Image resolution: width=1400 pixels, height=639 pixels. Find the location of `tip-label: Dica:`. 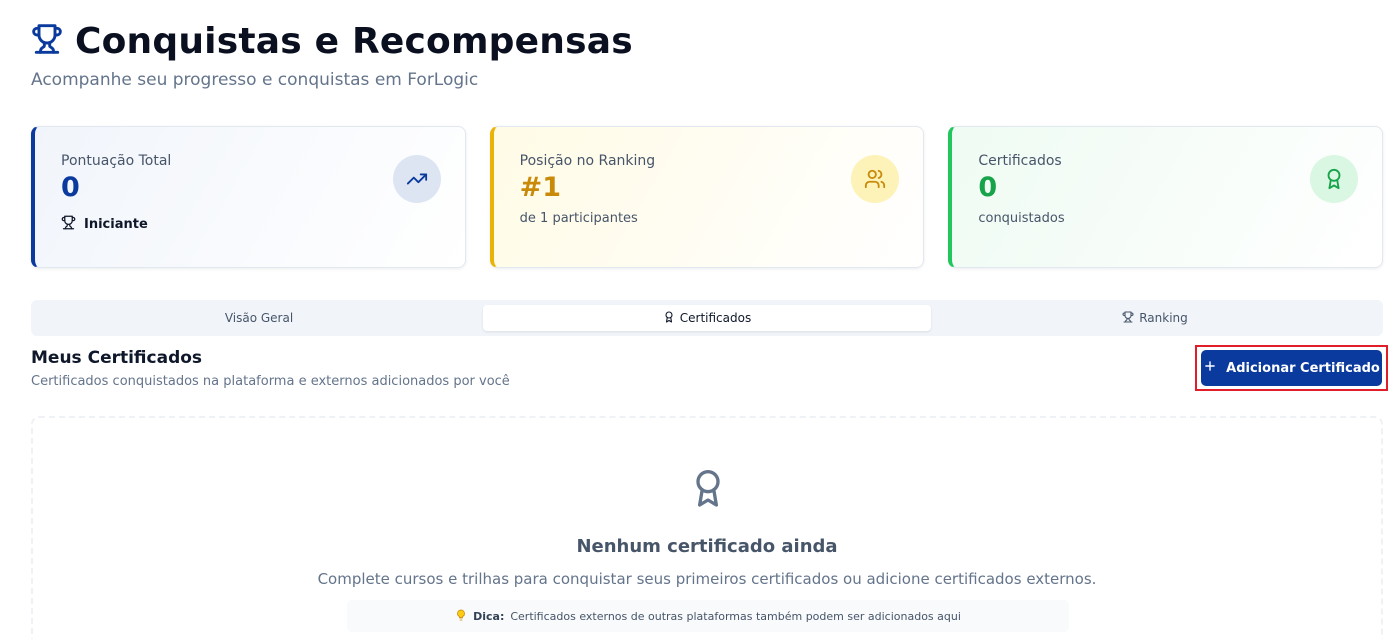

tip-label: Dica: is located at coordinates (489, 616).